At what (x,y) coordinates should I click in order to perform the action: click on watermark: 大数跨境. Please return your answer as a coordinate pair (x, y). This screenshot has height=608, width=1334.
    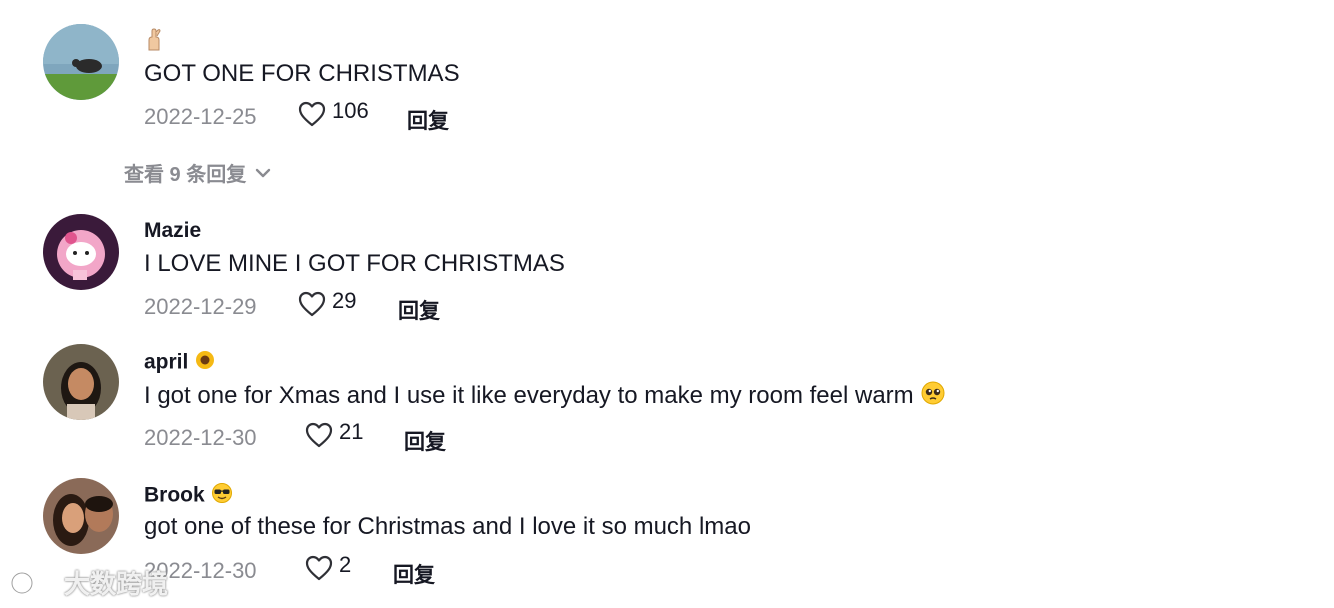
    Looking at the image, I should click on (89, 582).